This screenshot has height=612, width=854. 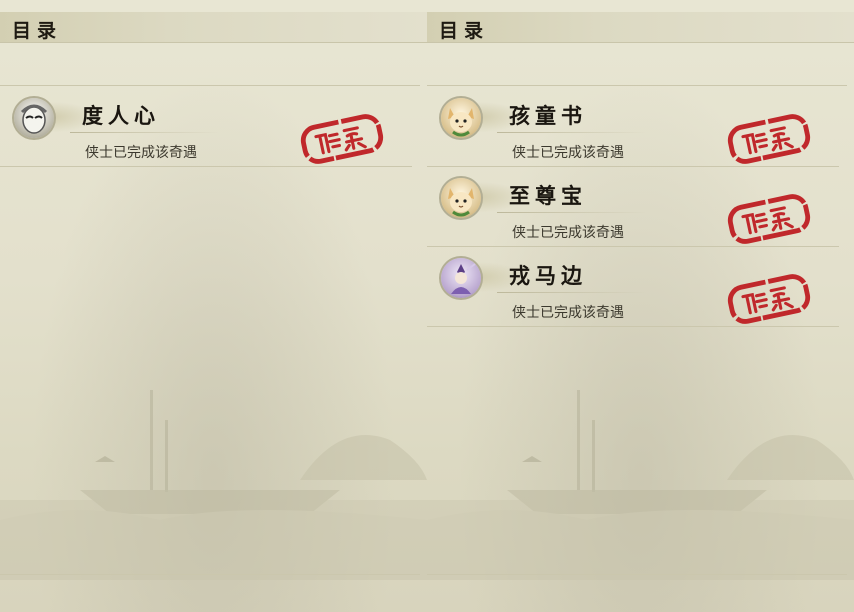 I want to click on warrior-icon, so click(x=461, y=278).